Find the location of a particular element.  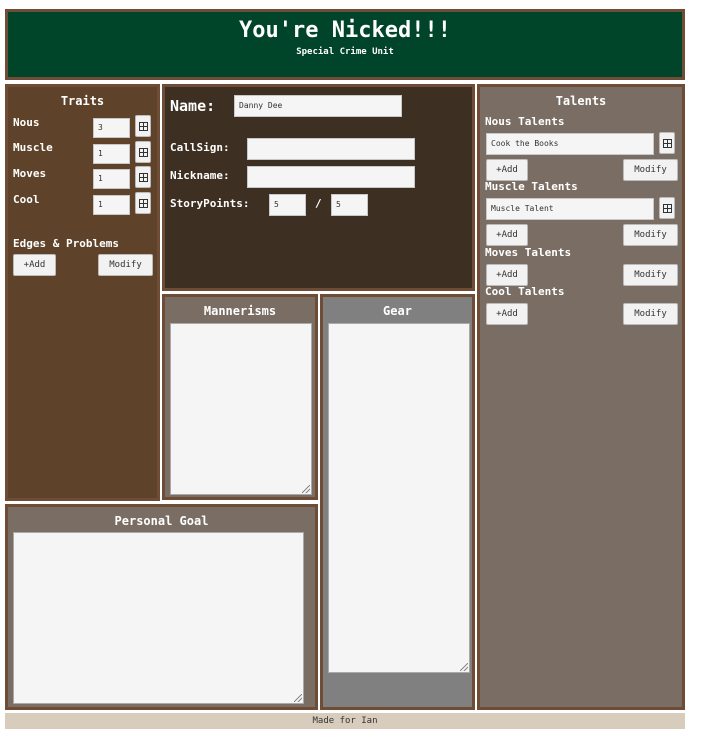

dice-button-moves is located at coordinates (143, 177).